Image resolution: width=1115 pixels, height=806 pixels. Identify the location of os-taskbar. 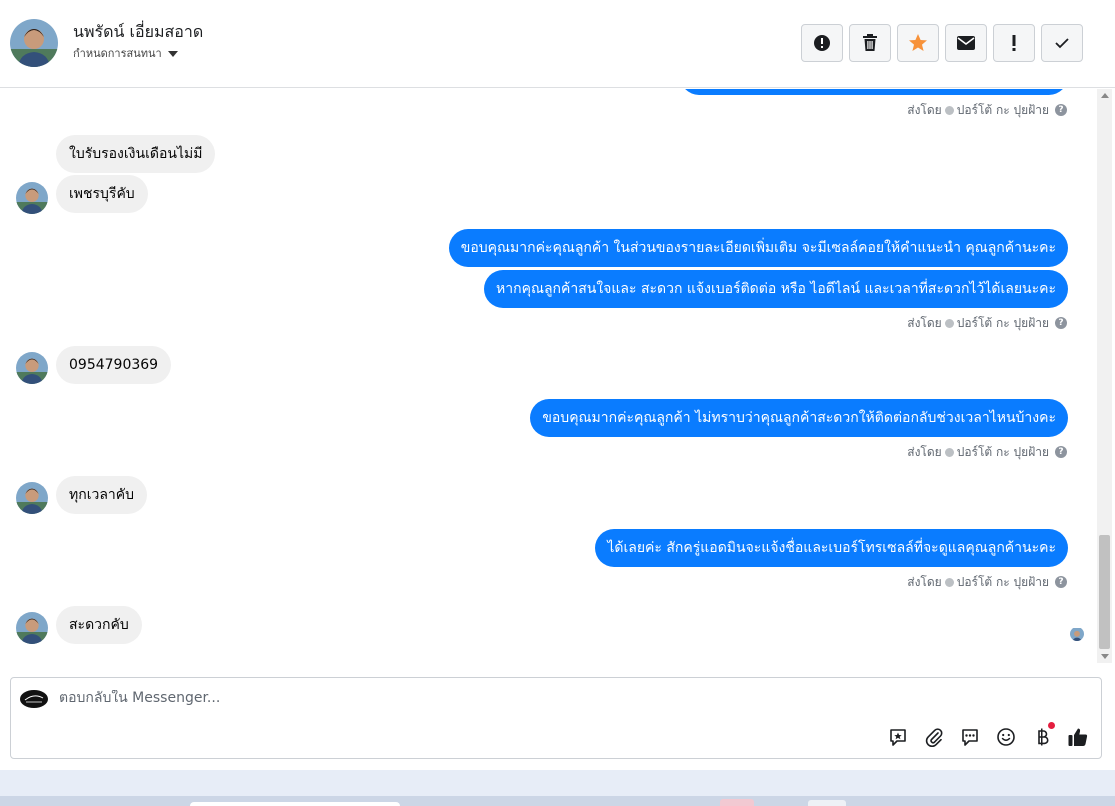
(557, 801).